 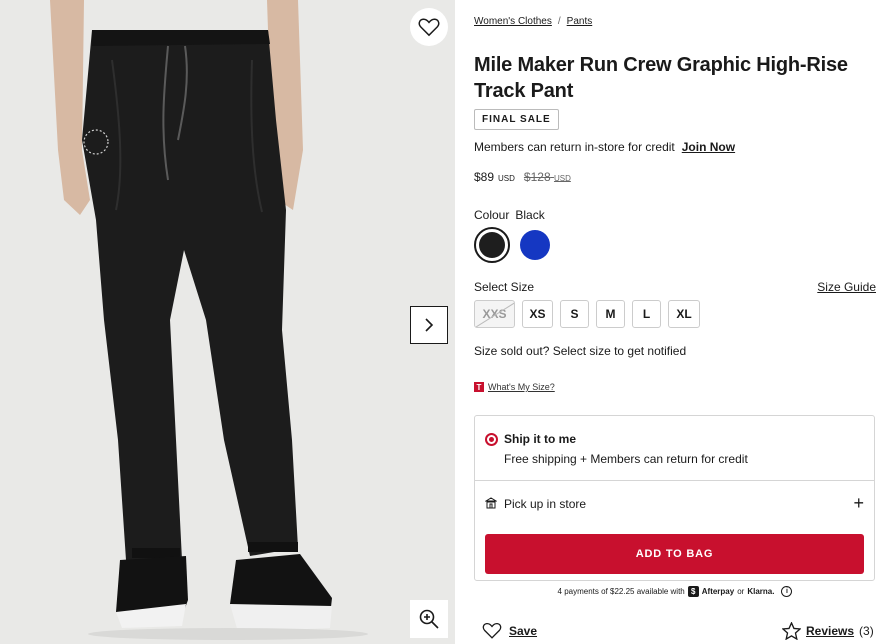 What do you see at coordinates (708, 147) in the screenshot?
I see `join-now-link: Join Now` at bounding box center [708, 147].